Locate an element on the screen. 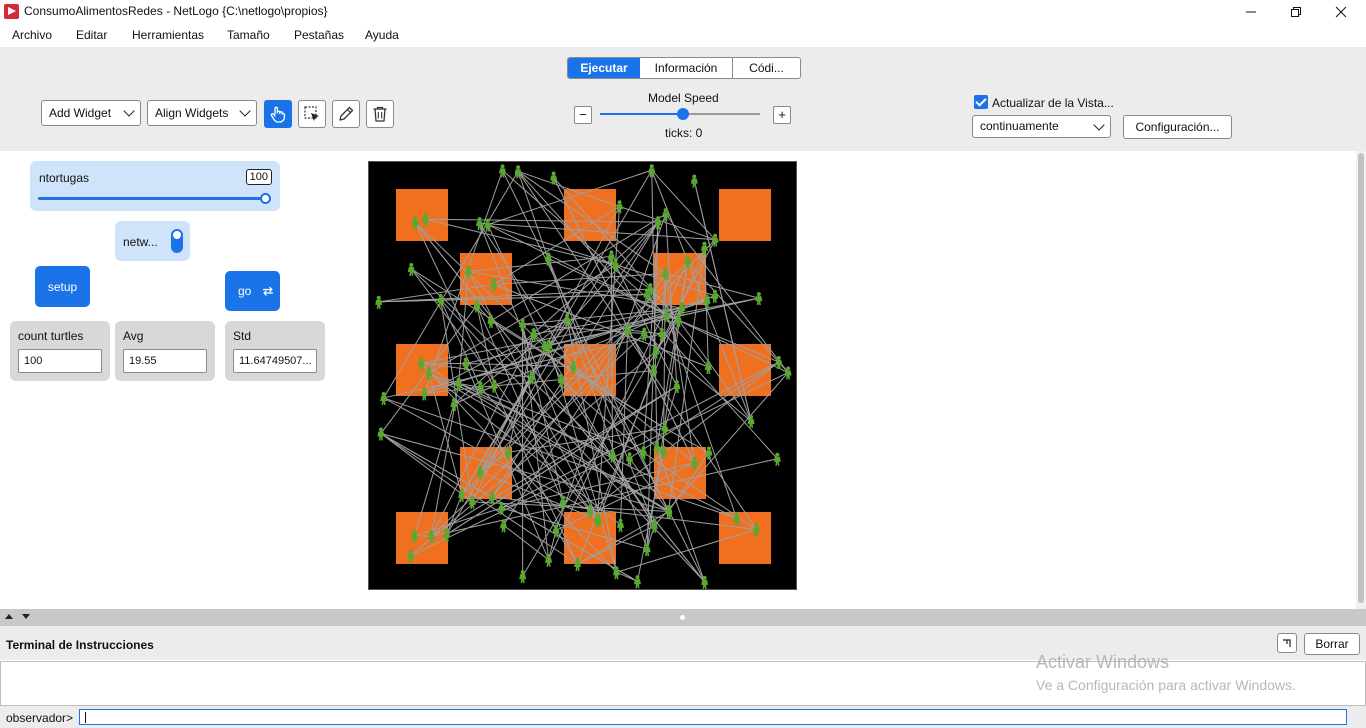  delete-mode-button is located at coordinates (380, 114).